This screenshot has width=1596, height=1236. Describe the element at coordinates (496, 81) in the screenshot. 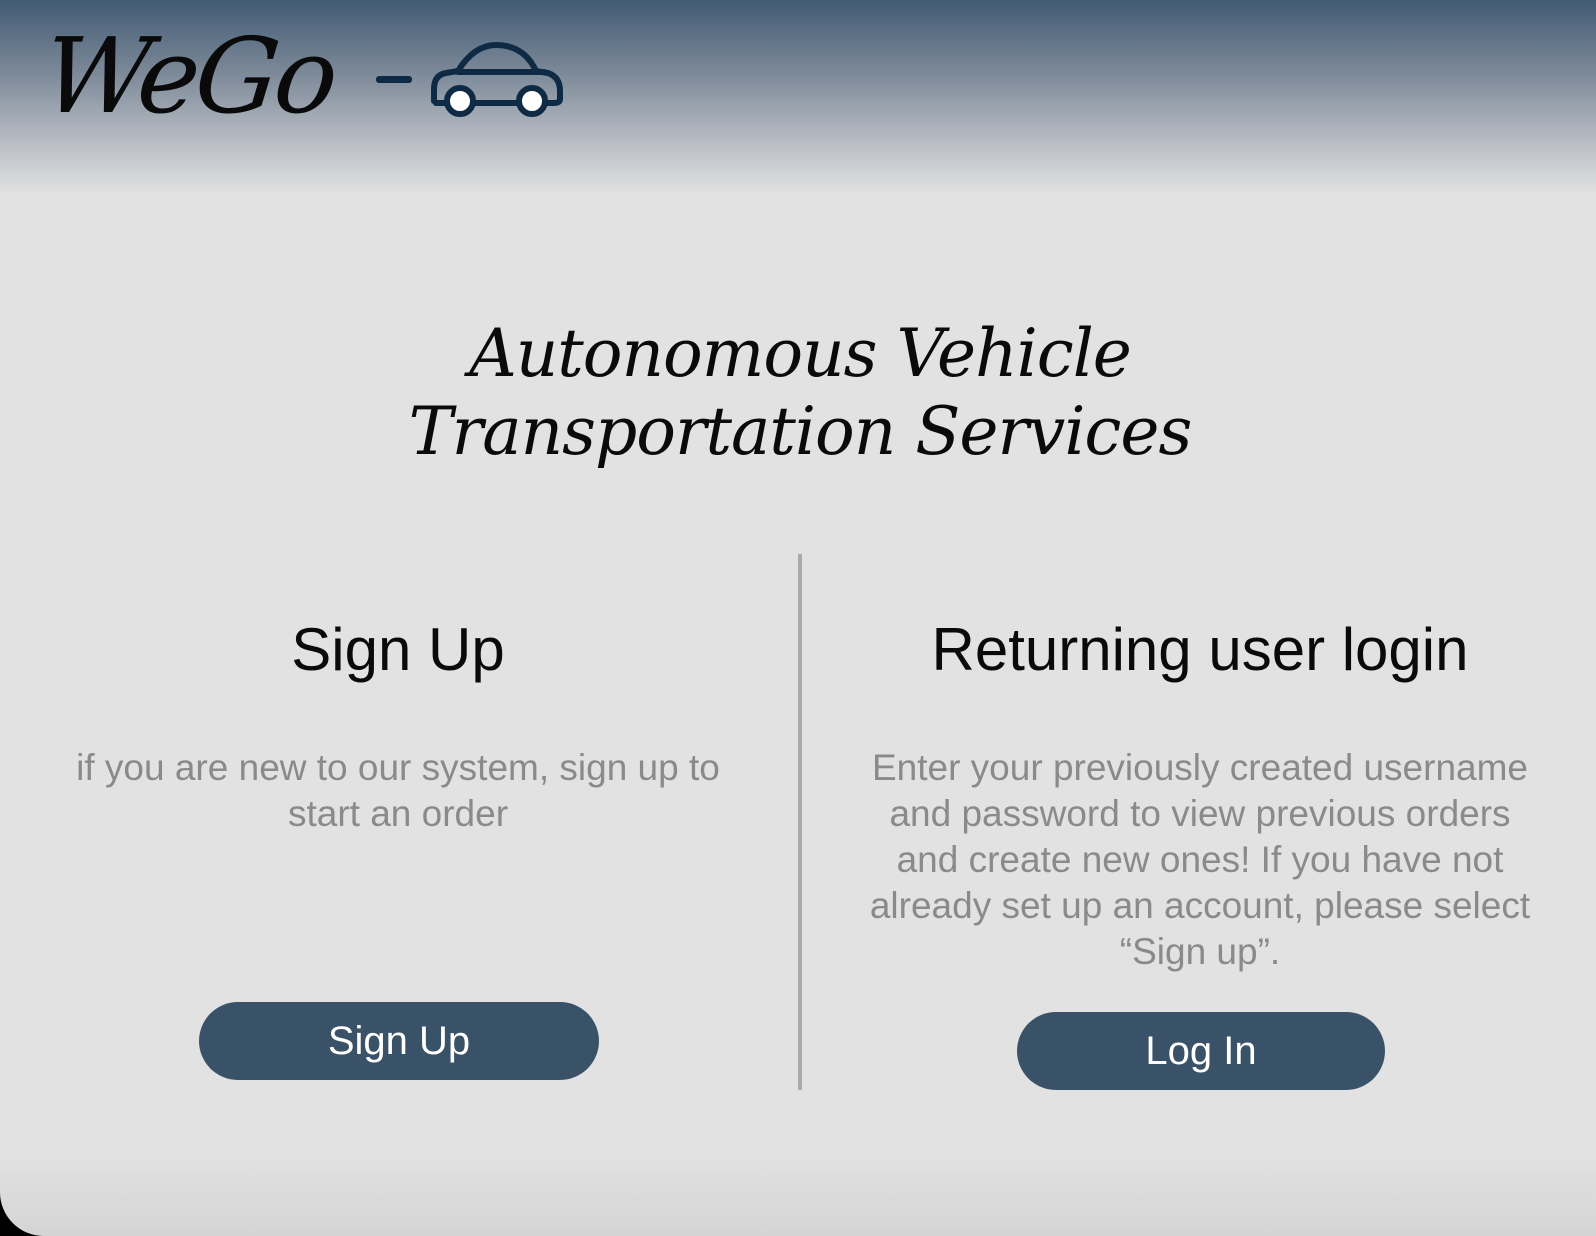

I see `car-icon` at that location.